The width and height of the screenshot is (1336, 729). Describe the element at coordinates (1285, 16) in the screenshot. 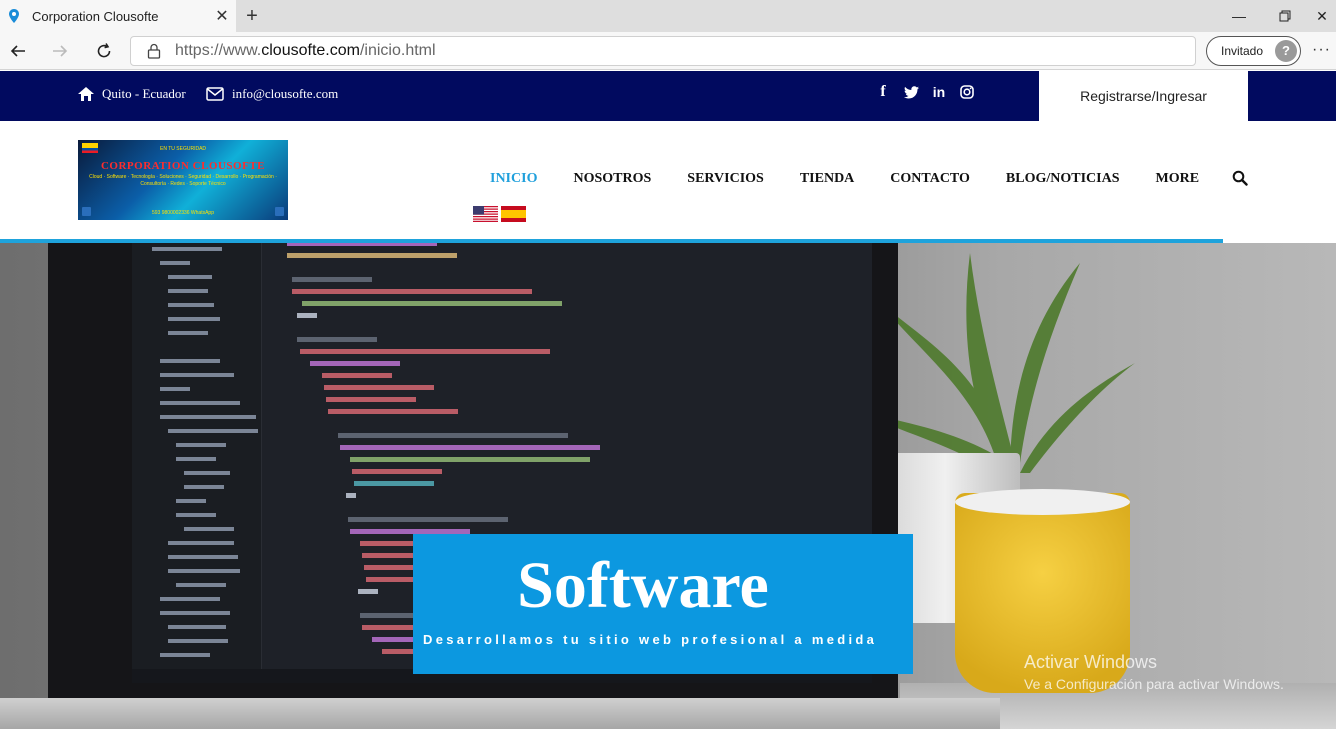

I see `restore-icon` at that location.